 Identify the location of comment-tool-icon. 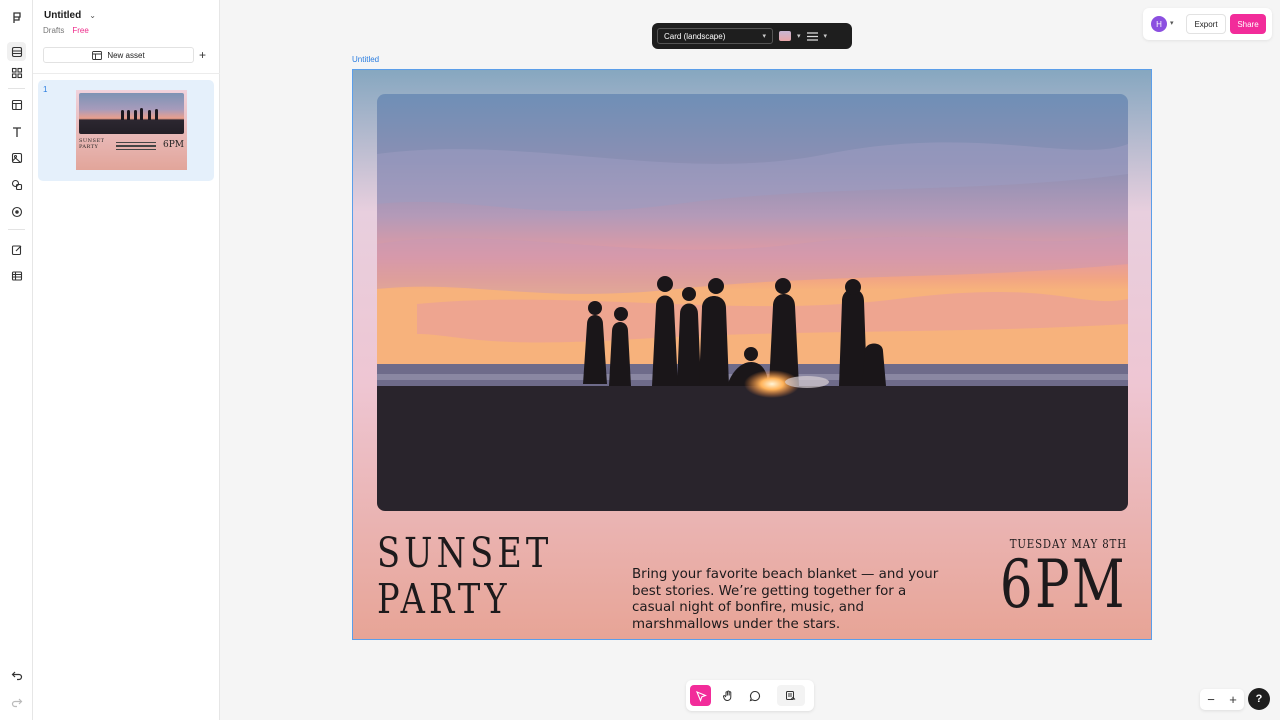
(754, 695).